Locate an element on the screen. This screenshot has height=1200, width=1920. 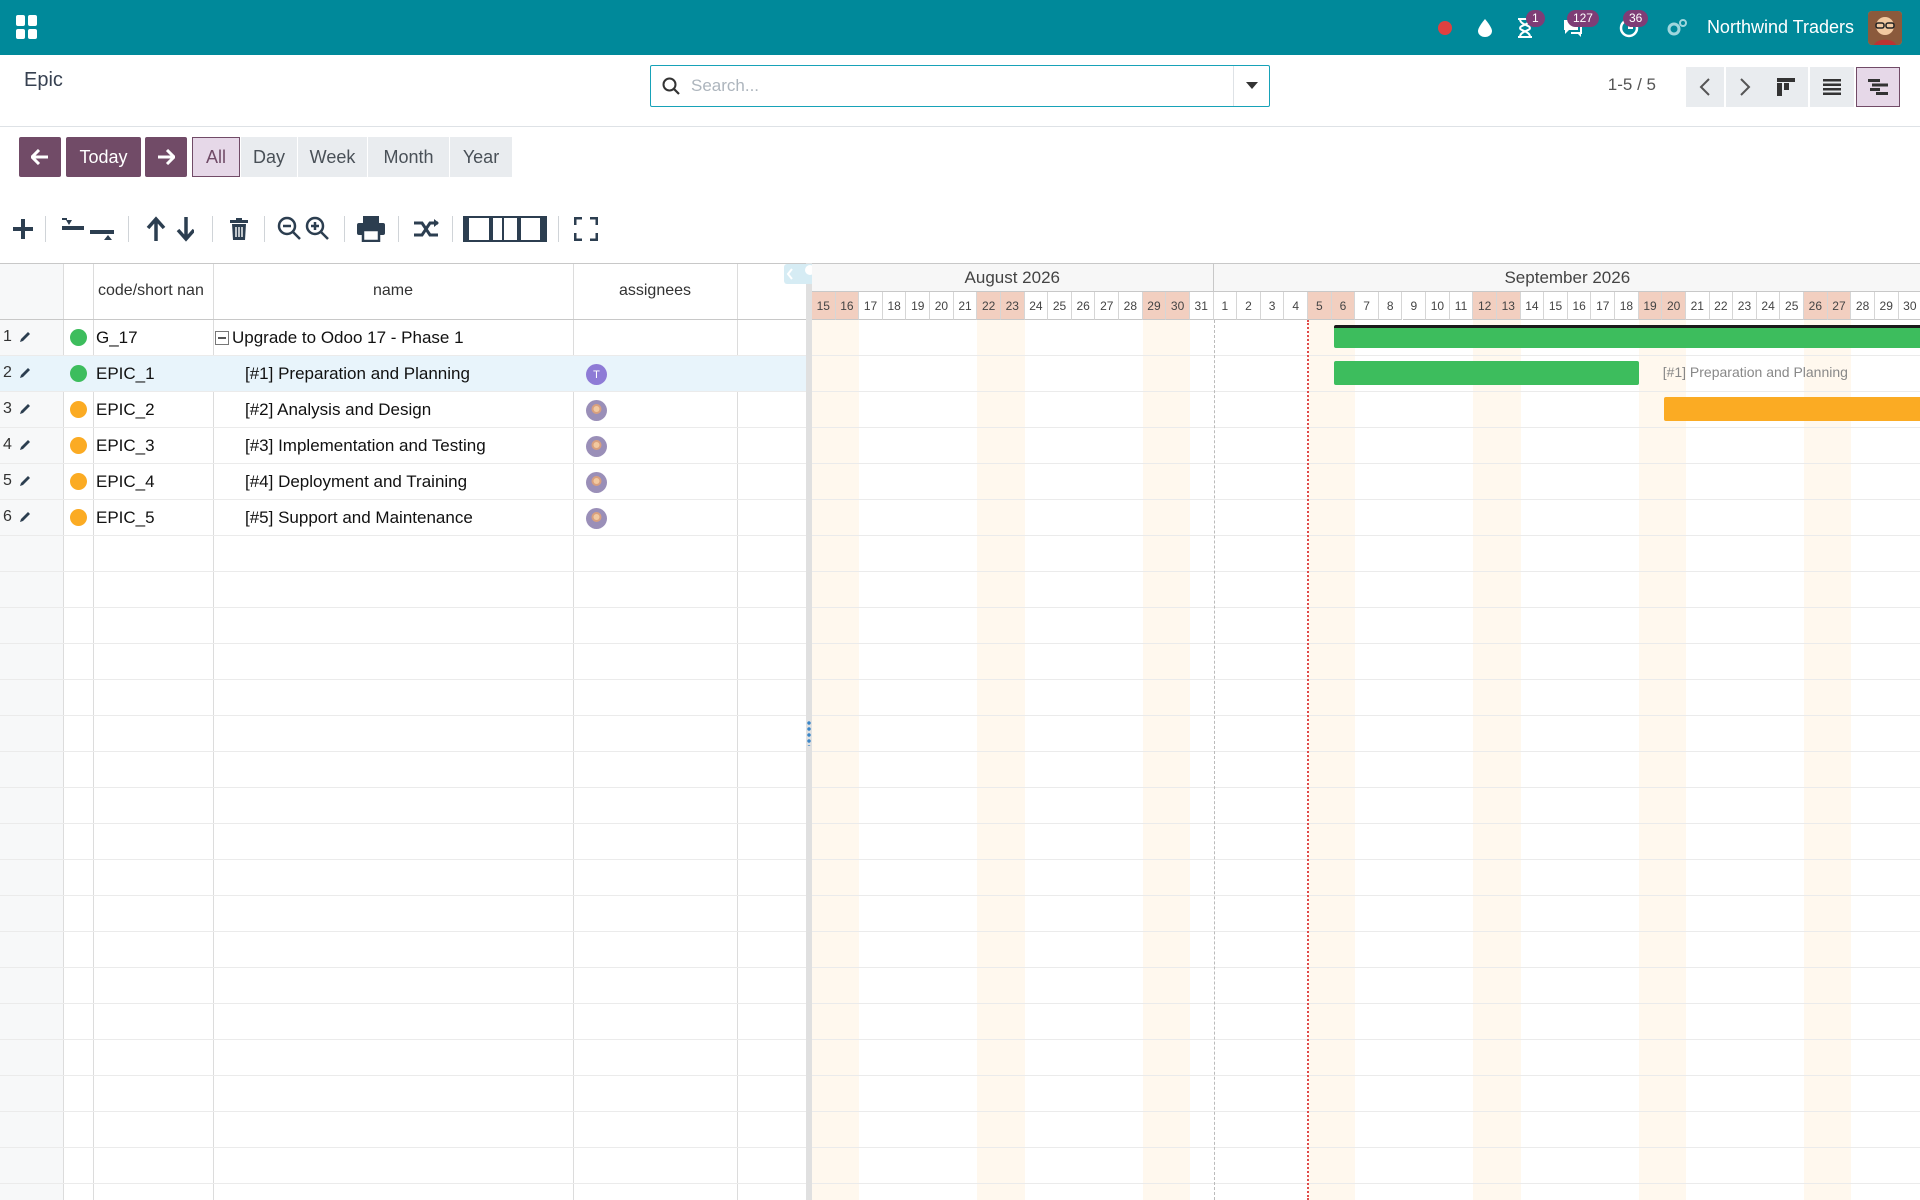
header-code: code/short nan is located at coordinates (155, 291).